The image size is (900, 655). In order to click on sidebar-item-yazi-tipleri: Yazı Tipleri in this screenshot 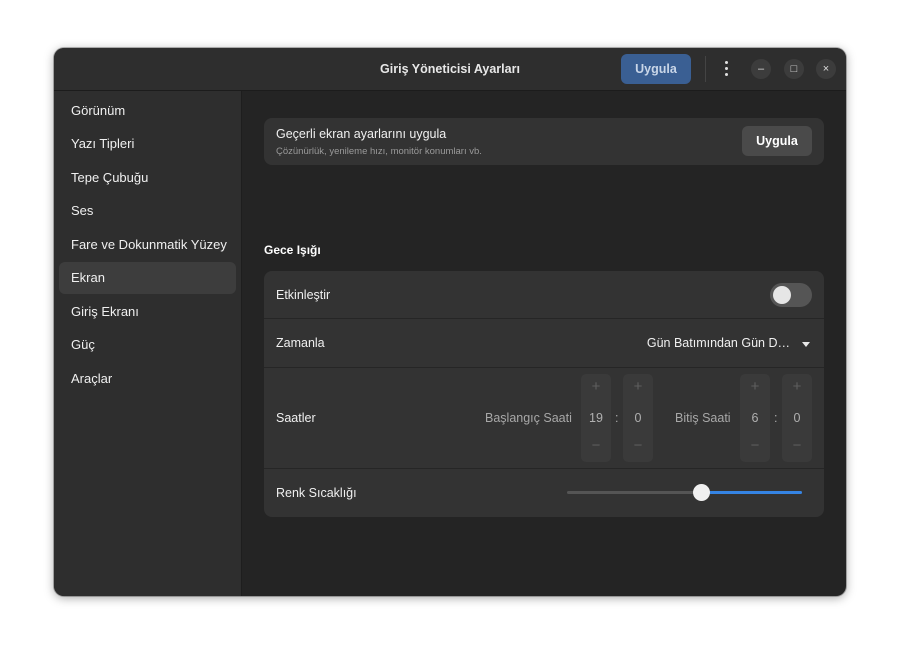, I will do `click(147, 144)`.